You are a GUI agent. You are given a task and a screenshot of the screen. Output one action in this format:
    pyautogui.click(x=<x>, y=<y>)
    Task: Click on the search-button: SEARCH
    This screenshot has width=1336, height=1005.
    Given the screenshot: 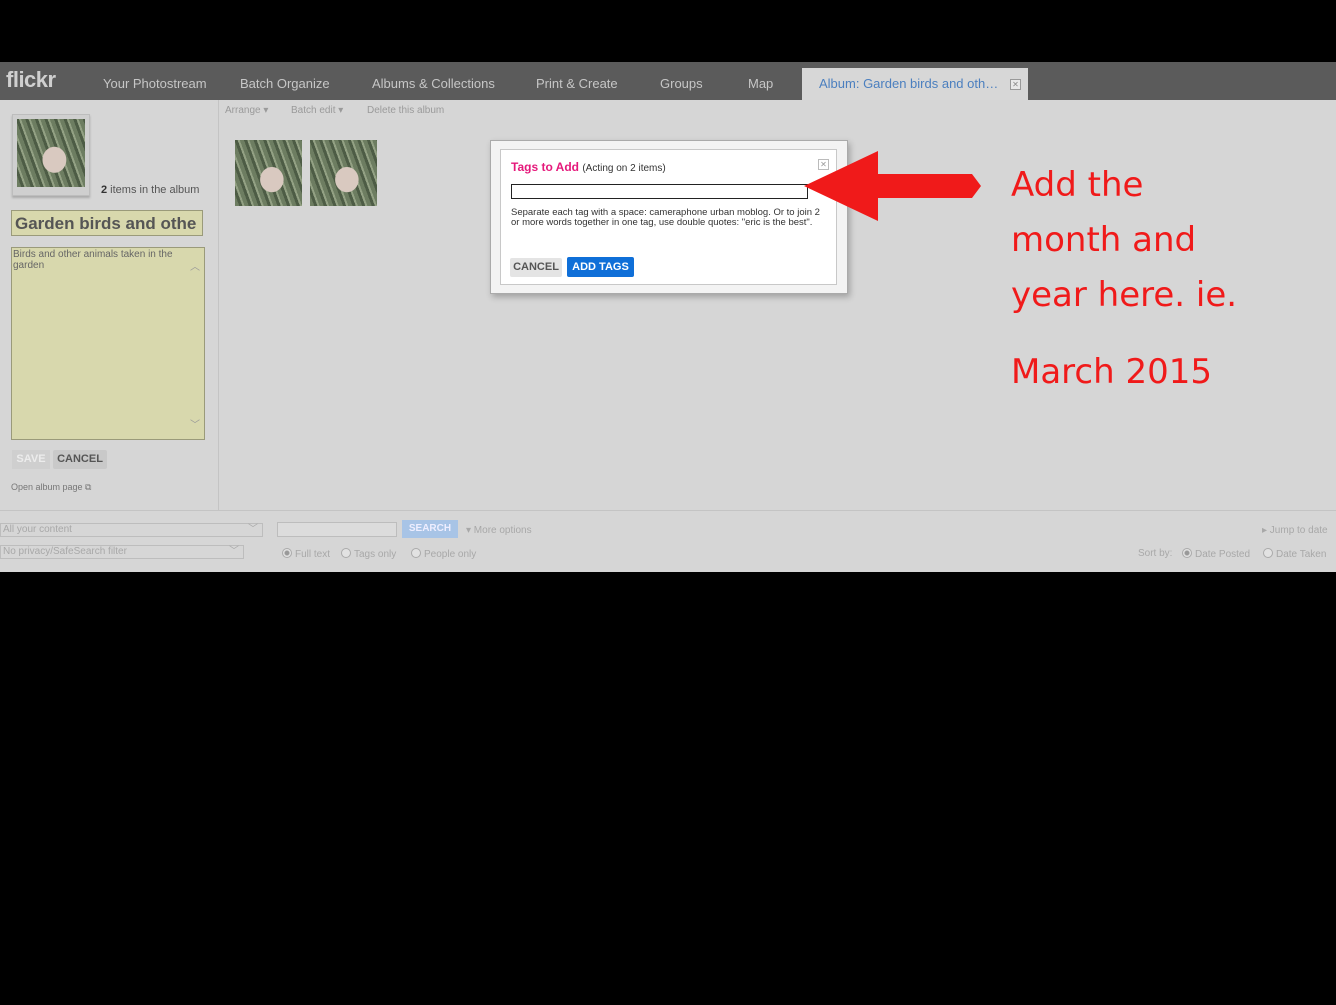 What is the action you would take?
    pyautogui.click(x=430, y=529)
    